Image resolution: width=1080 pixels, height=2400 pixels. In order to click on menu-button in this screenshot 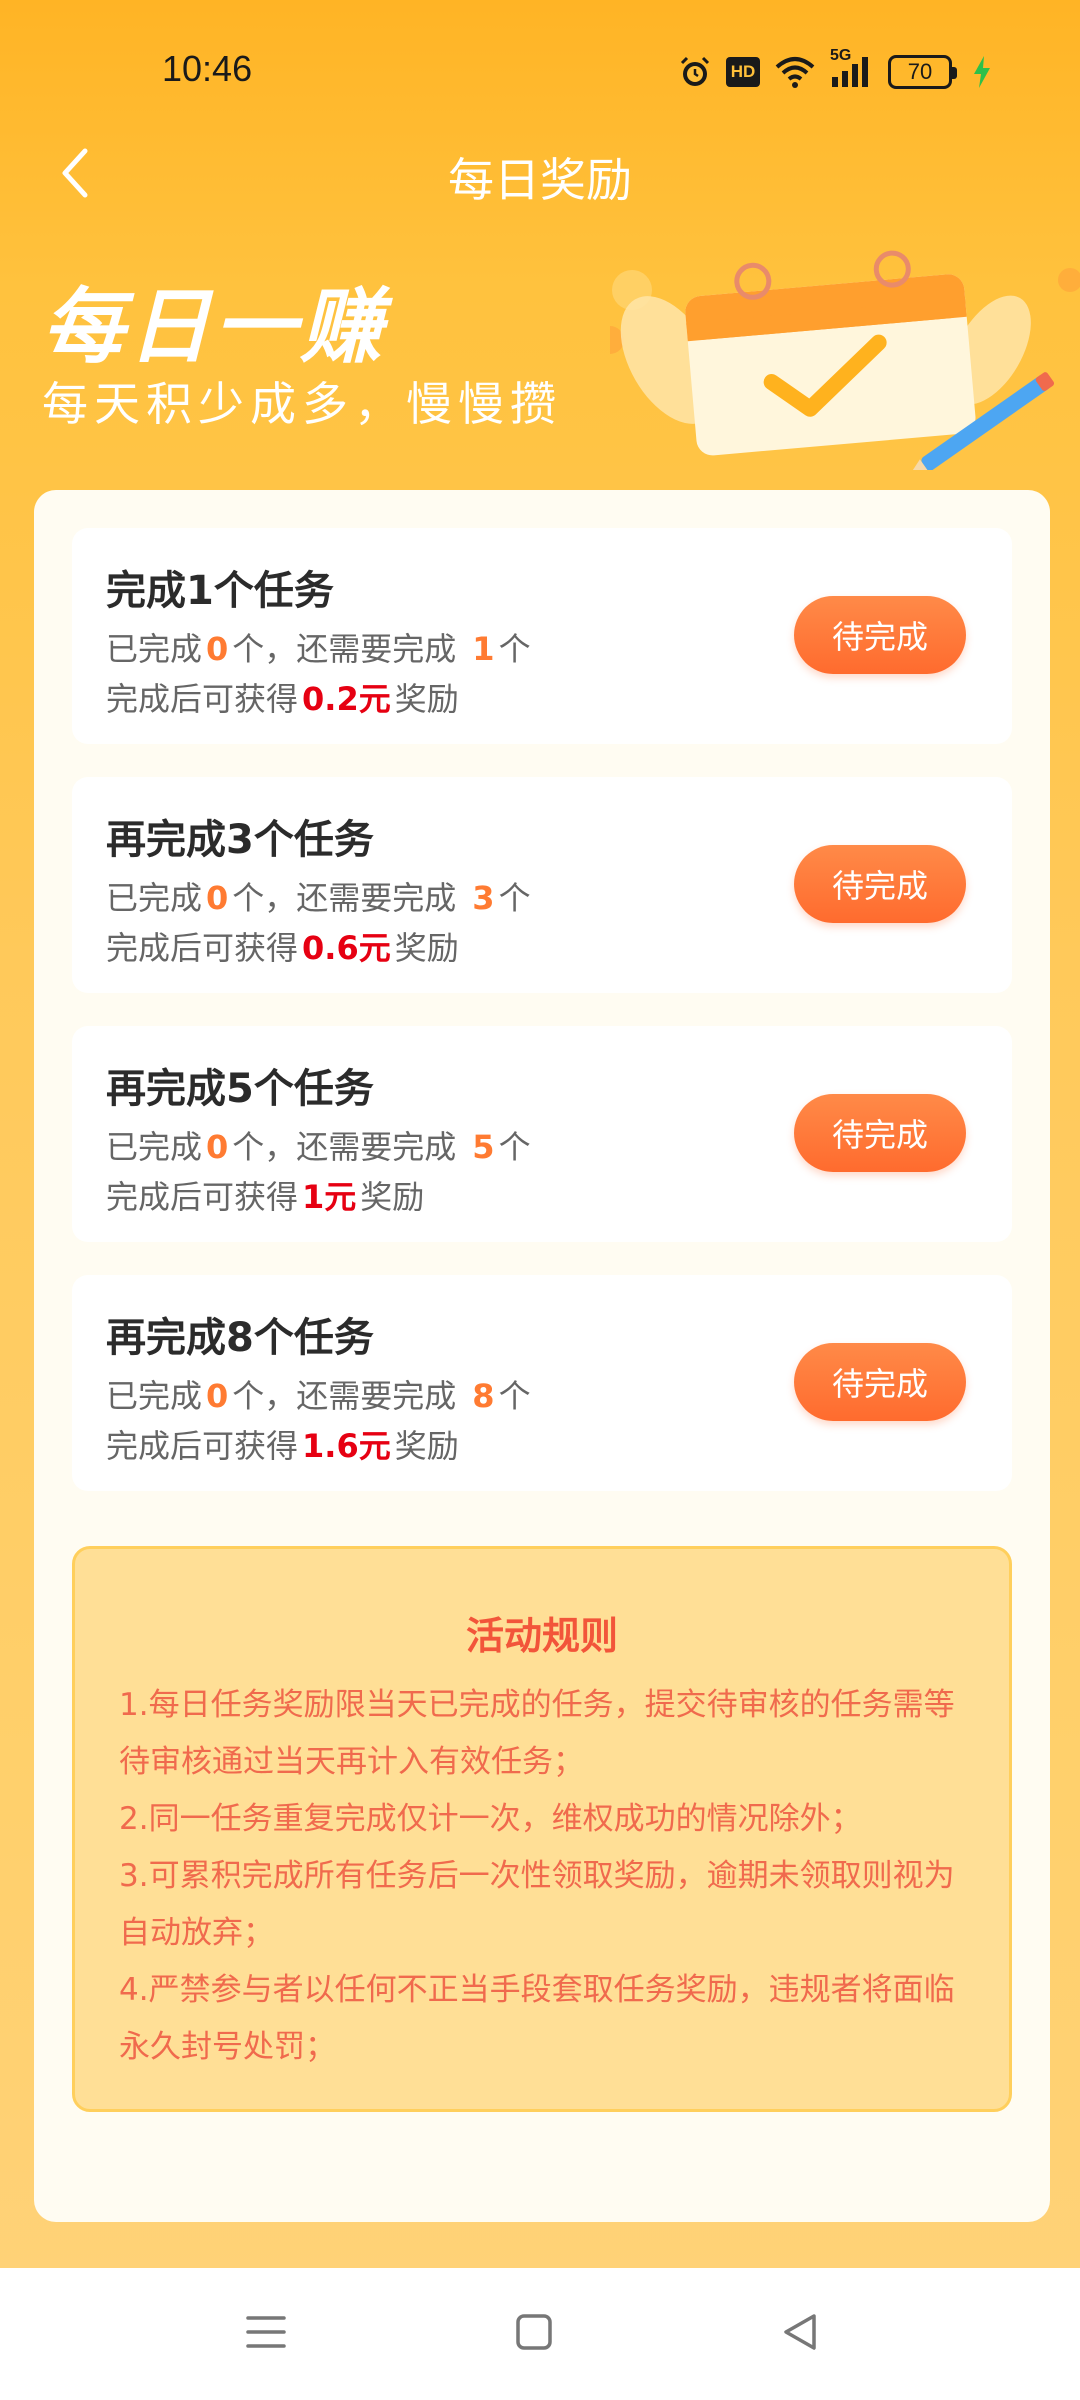, I will do `click(266, 2334)`.